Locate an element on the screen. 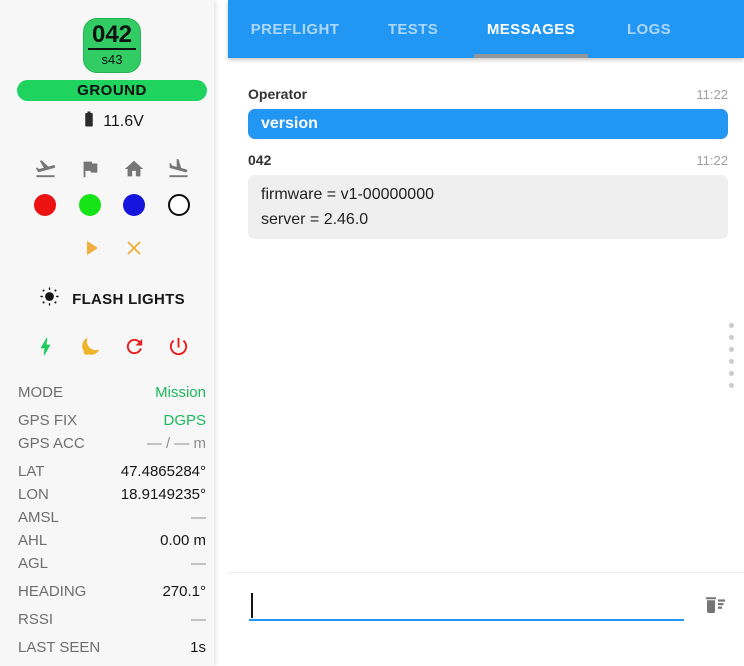 The width and height of the screenshot is (744, 666). reboot-button is located at coordinates (134, 346).